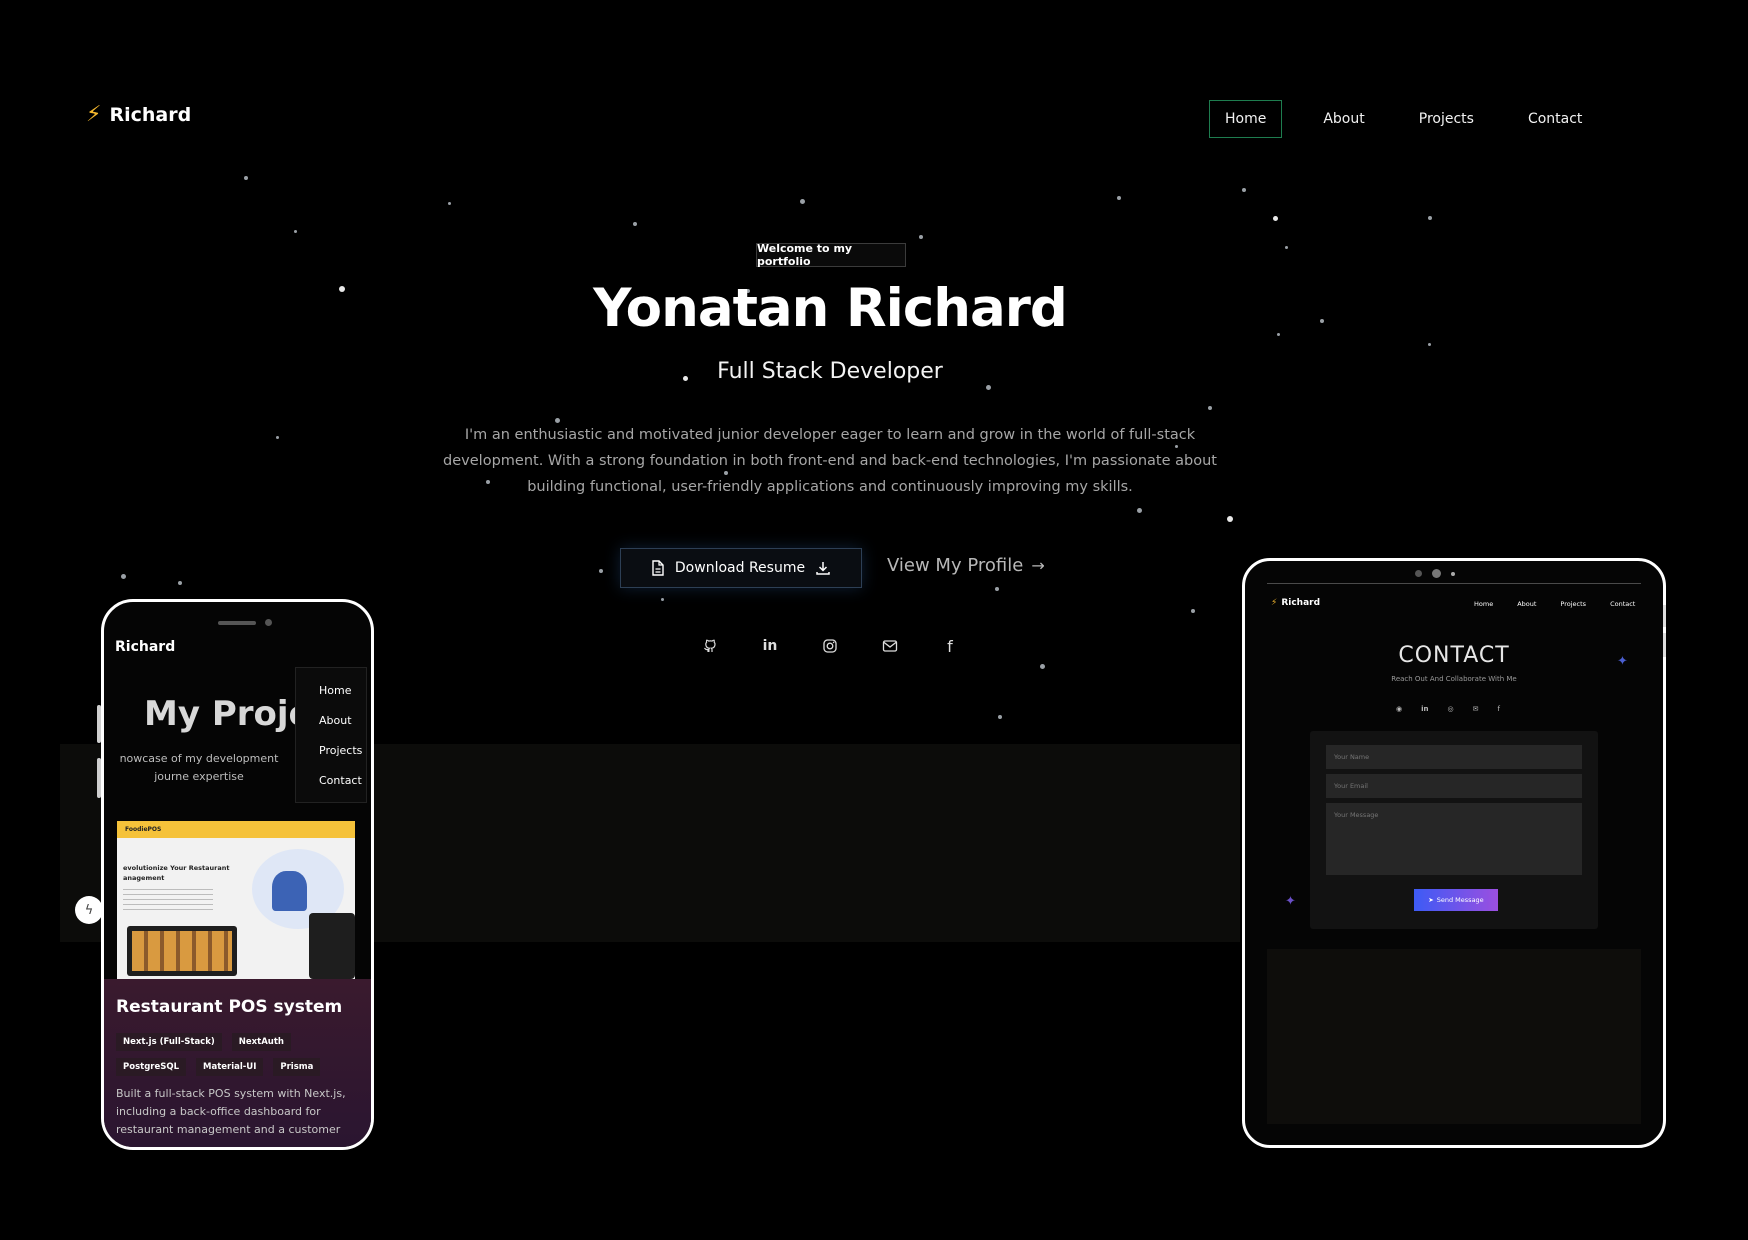 This screenshot has width=1748, height=1240. Describe the element at coordinates (145, 647) in the screenshot. I see `phone-logo: Richard` at that location.